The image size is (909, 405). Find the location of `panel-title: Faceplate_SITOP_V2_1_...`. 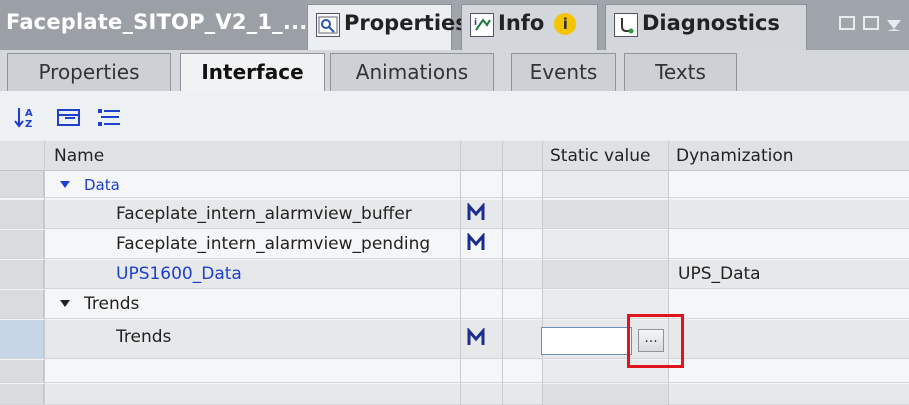

panel-title: Faceplate_SITOP_V2_1_... is located at coordinates (153, 25).